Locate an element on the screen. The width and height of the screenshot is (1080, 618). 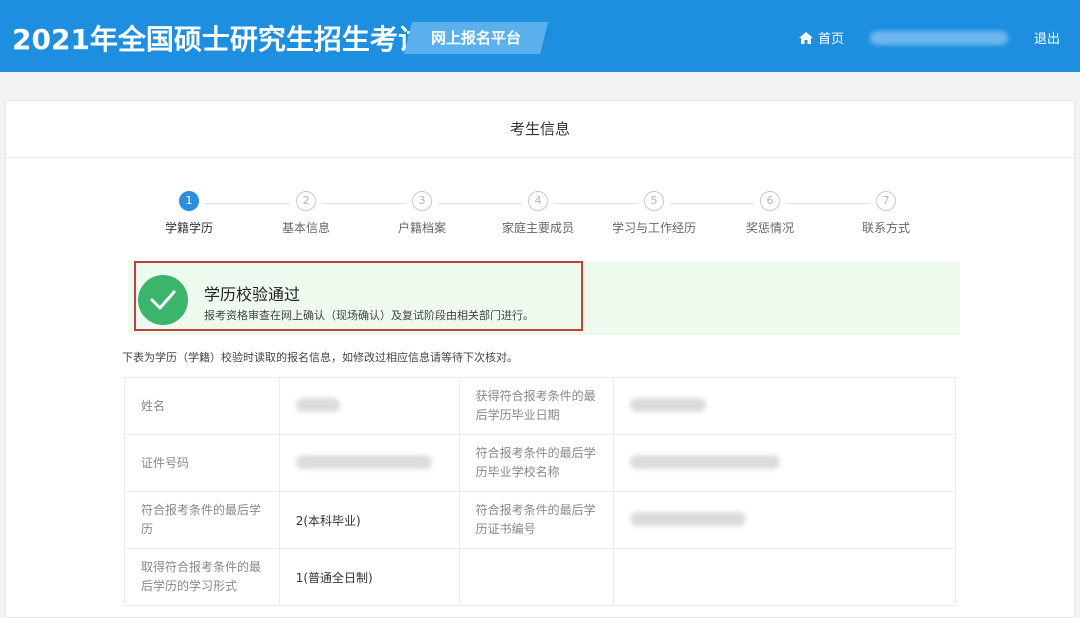
table-note: 下表为学历（学籍）校验时读取的报名信息，如修改过相应信息请等待下次核对。 is located at coordinates (320, 357).